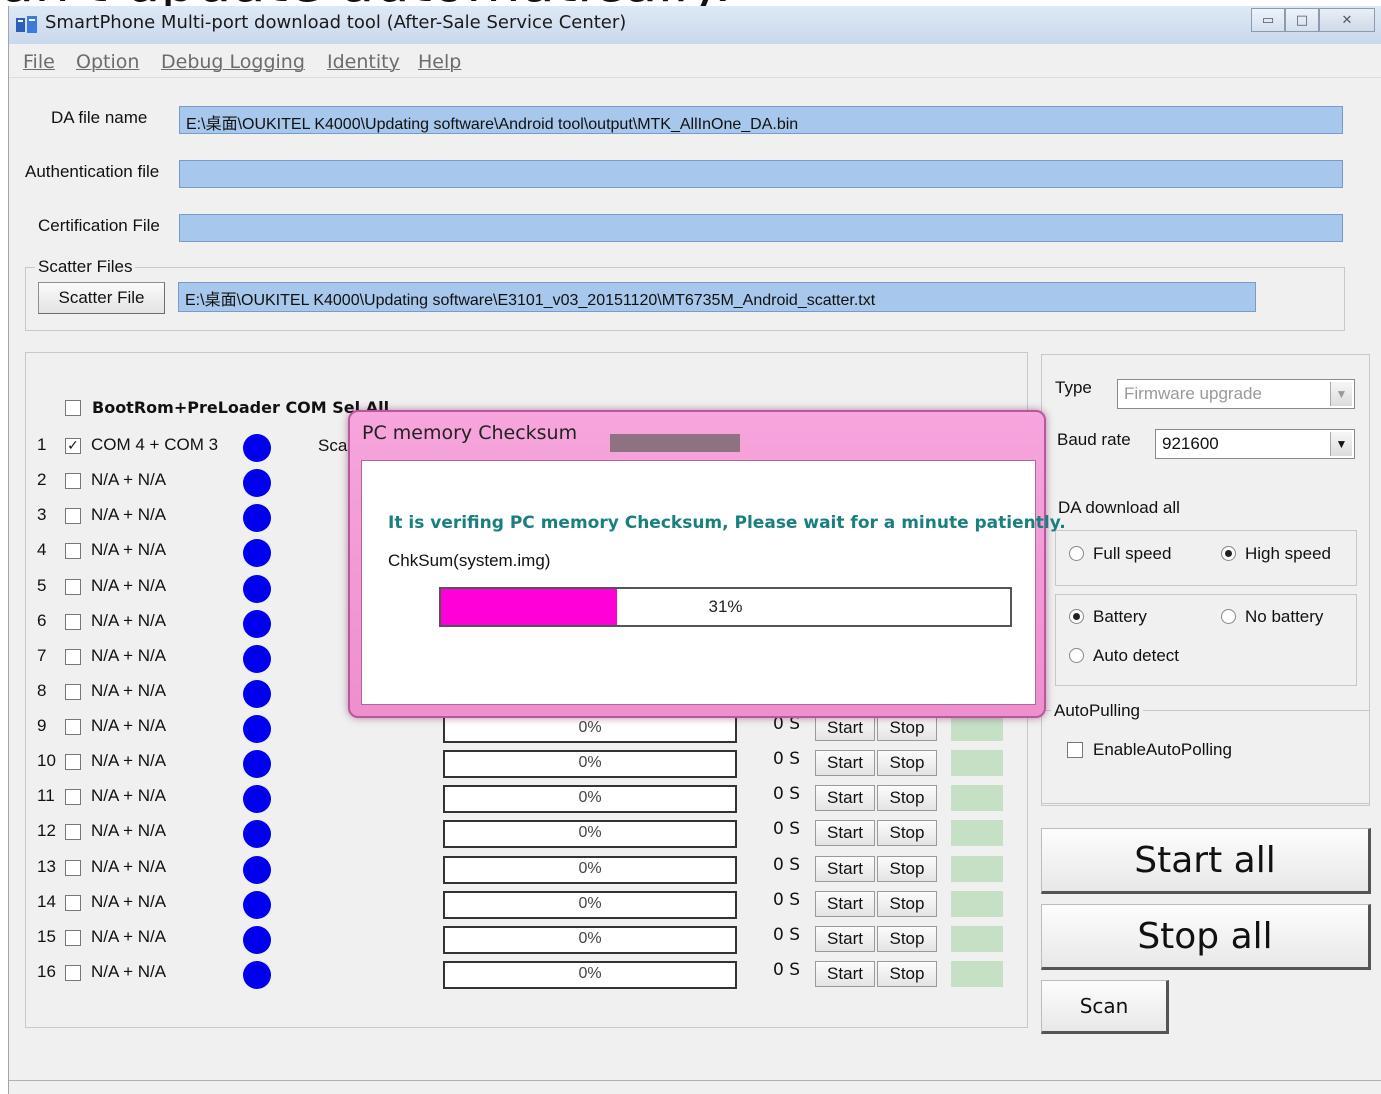  What do you see at coordinates (761, 174) in the screenshot?
I see `auth-file-field` at bounding box center [761, 174].